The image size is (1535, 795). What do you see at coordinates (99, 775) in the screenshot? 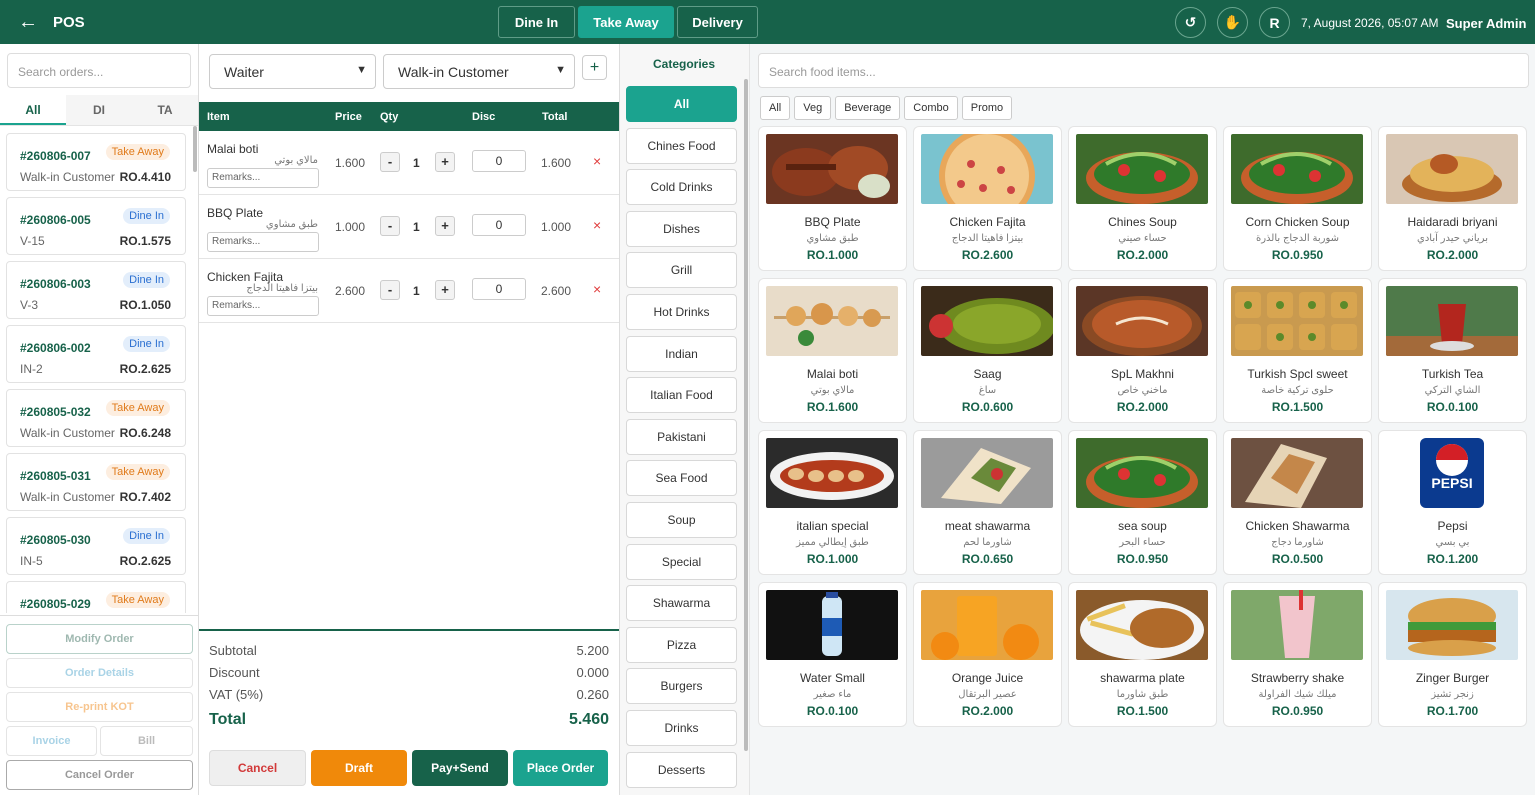
I see `cancel-order-button: Cancel Order` at bounding box center [99, 775].